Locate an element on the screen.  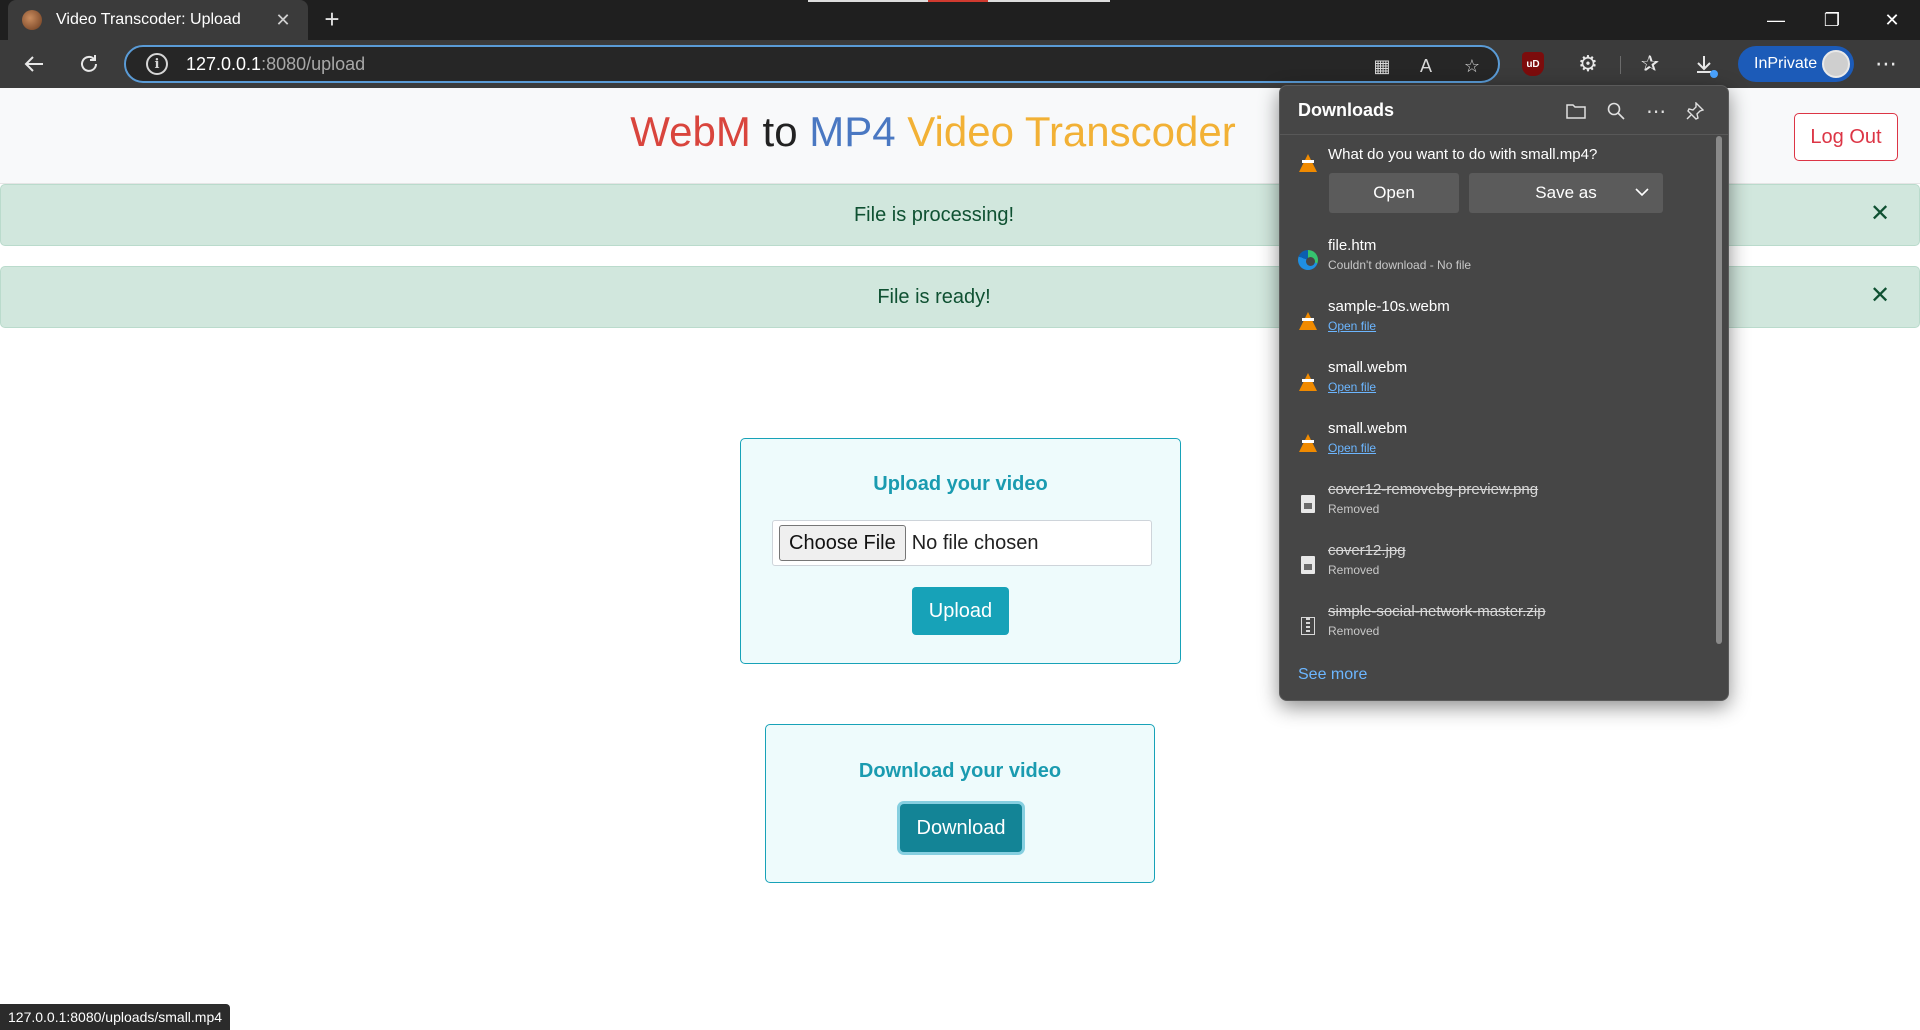
puzzle-icon: ⚙ is located at coordinates (1588, 63).